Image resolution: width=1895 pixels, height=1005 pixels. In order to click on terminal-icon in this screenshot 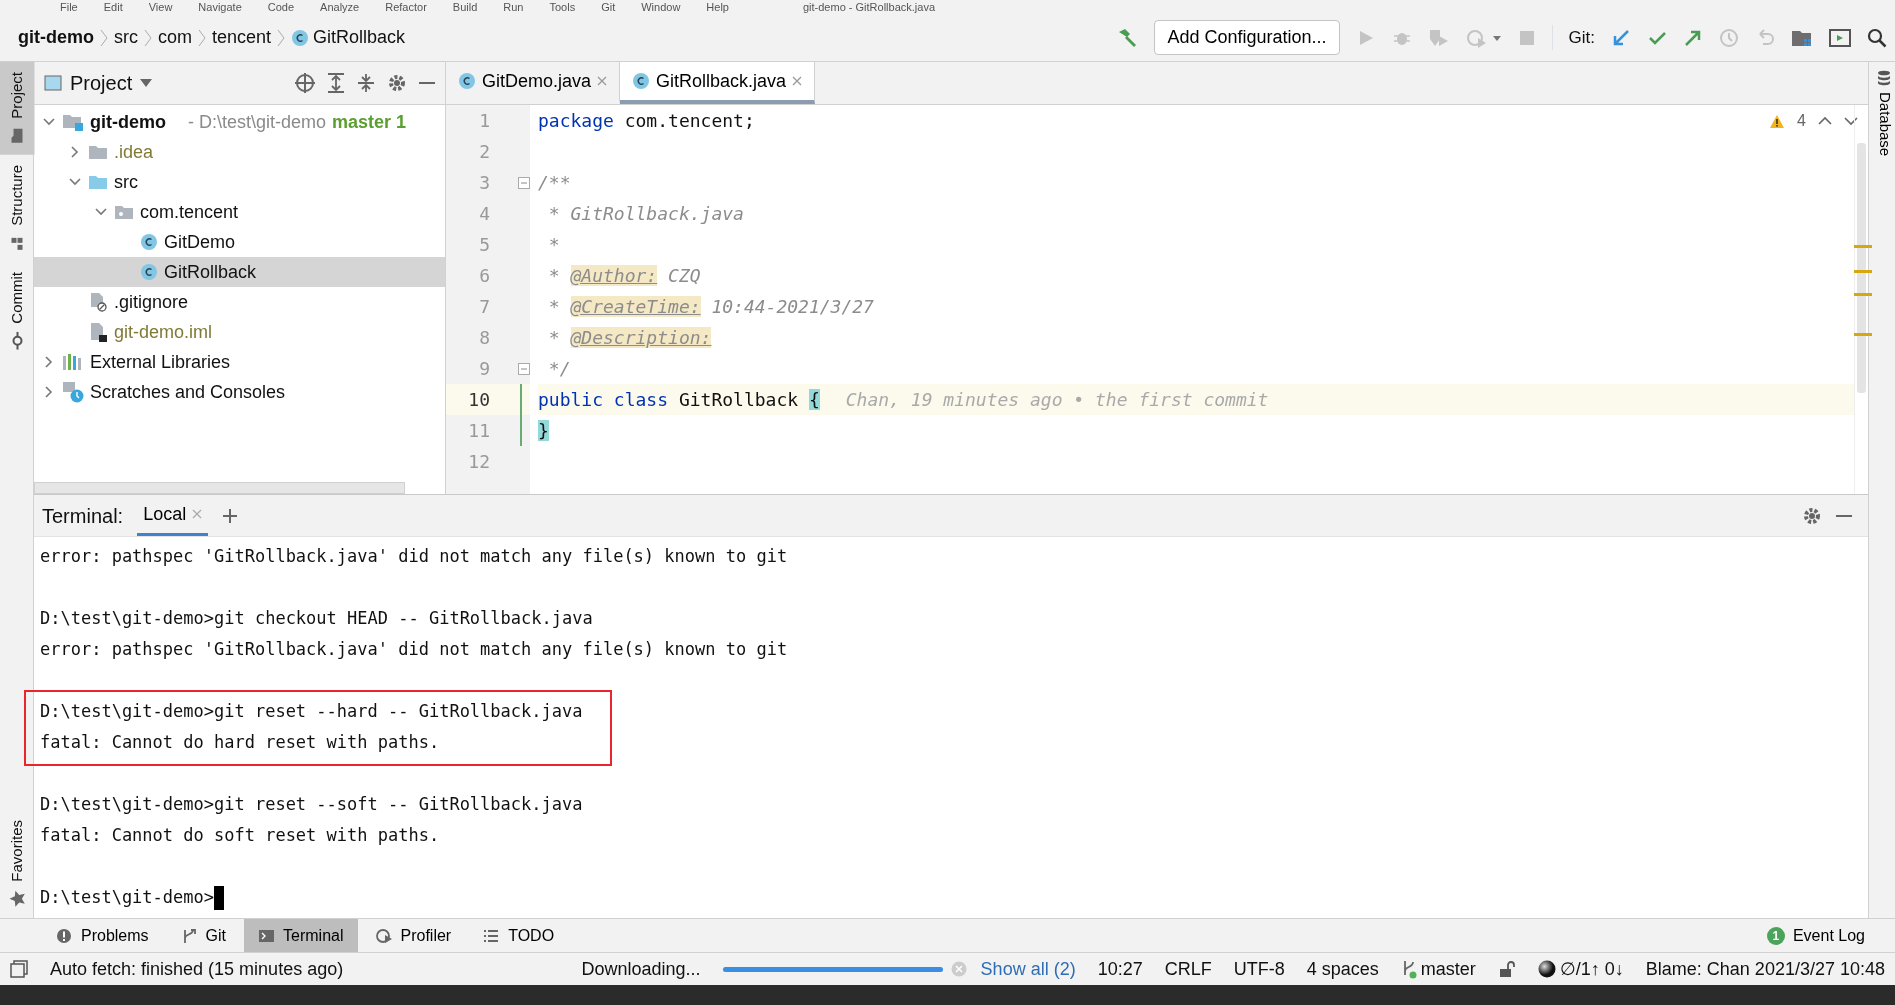, I will do `click(267, 935)`.